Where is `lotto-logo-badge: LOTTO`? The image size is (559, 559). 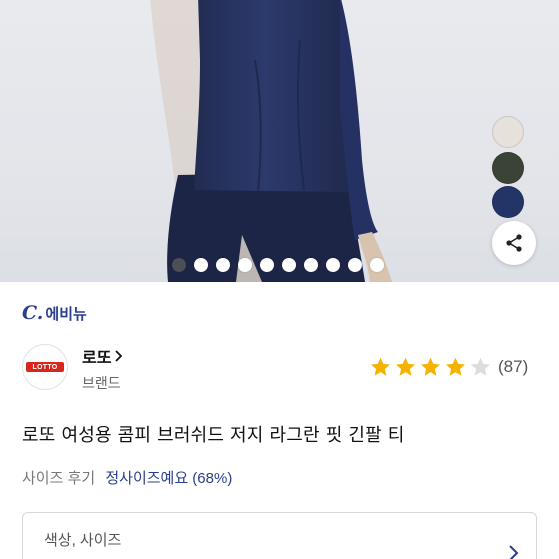 lotto-logo-badge: LOTTO is located at coordinates (45, 367).